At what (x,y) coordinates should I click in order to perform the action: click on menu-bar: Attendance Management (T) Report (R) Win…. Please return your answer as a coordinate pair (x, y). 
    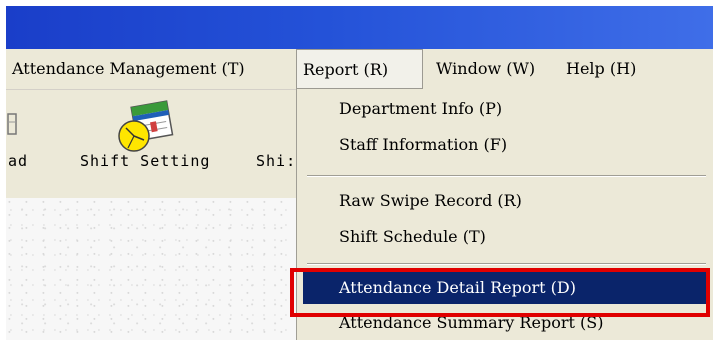
    Looking at the image, I should click on (359, 69).